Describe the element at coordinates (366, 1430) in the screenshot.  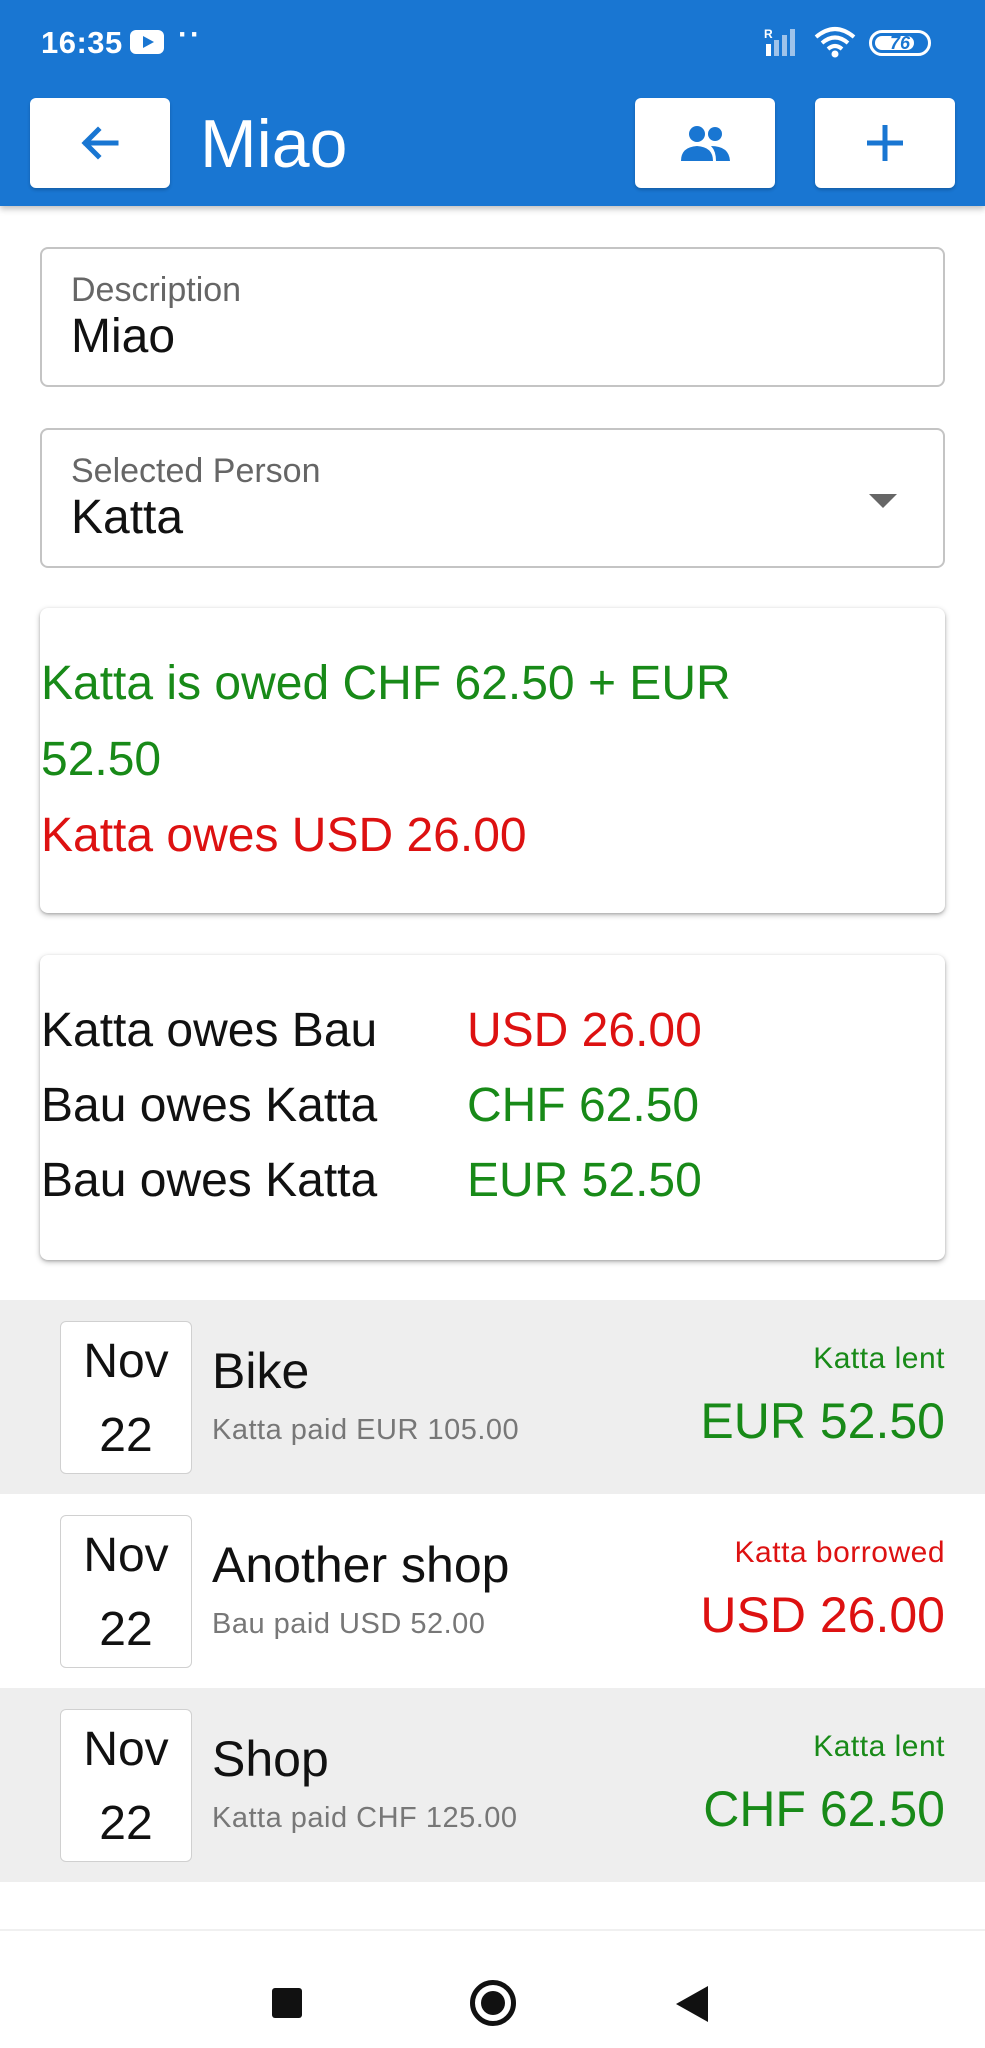
I see `transaction-subtitle: Katta paid EUR 105.00` at that location.